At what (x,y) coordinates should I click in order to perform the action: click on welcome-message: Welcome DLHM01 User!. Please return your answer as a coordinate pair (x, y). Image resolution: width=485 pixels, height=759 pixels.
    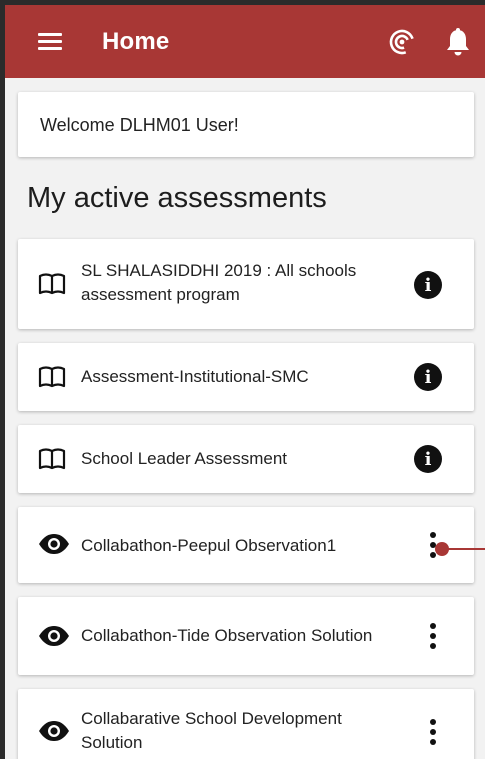
    Looking at the image, I should click on (139, 125).